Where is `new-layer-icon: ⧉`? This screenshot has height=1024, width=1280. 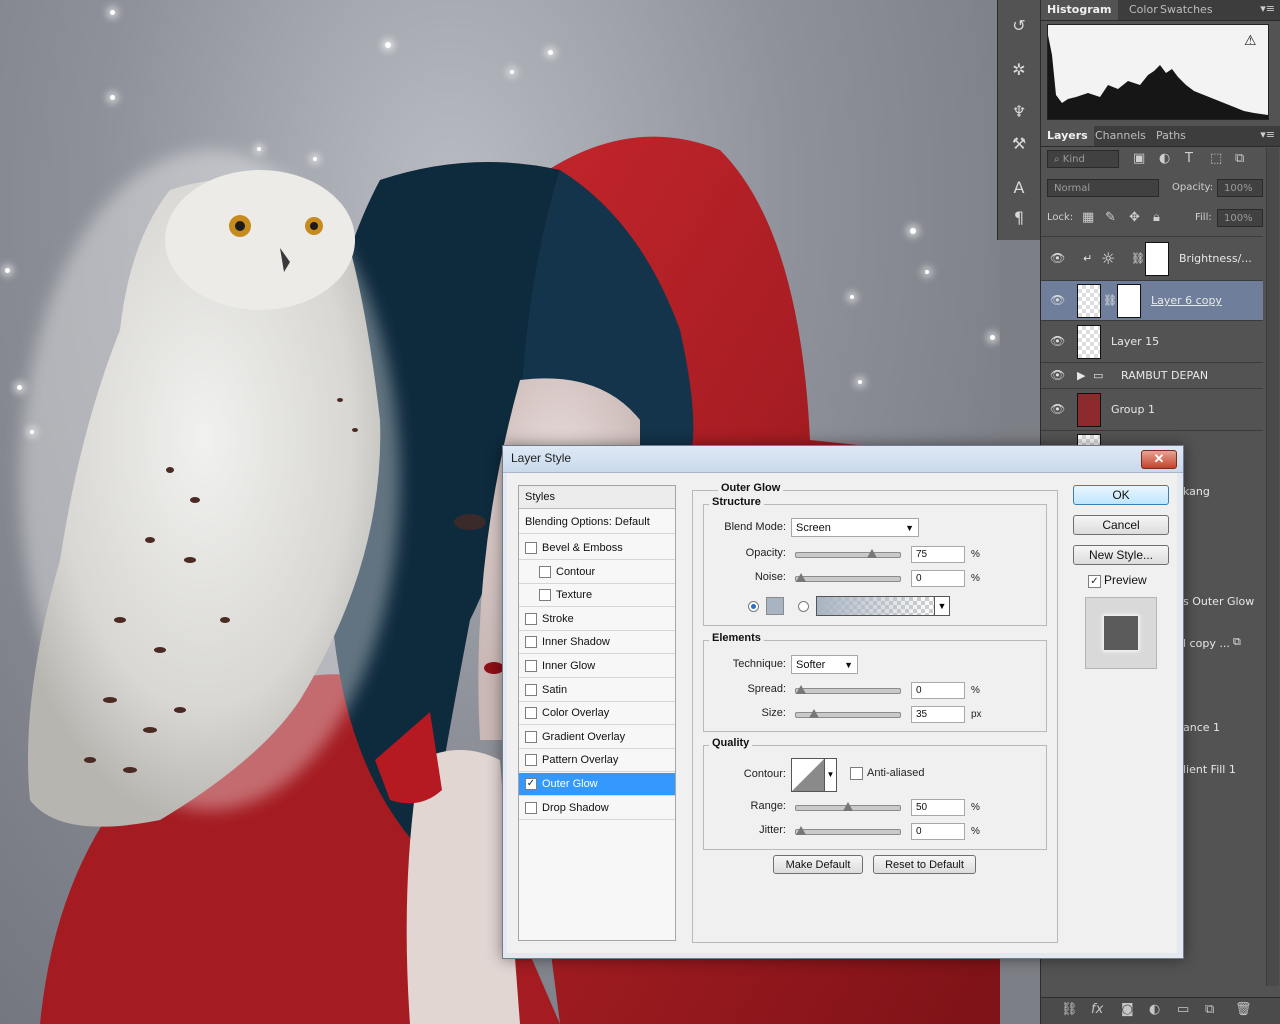
new-layer-icon: ⧉ is located at coordinates (1209, 1009).